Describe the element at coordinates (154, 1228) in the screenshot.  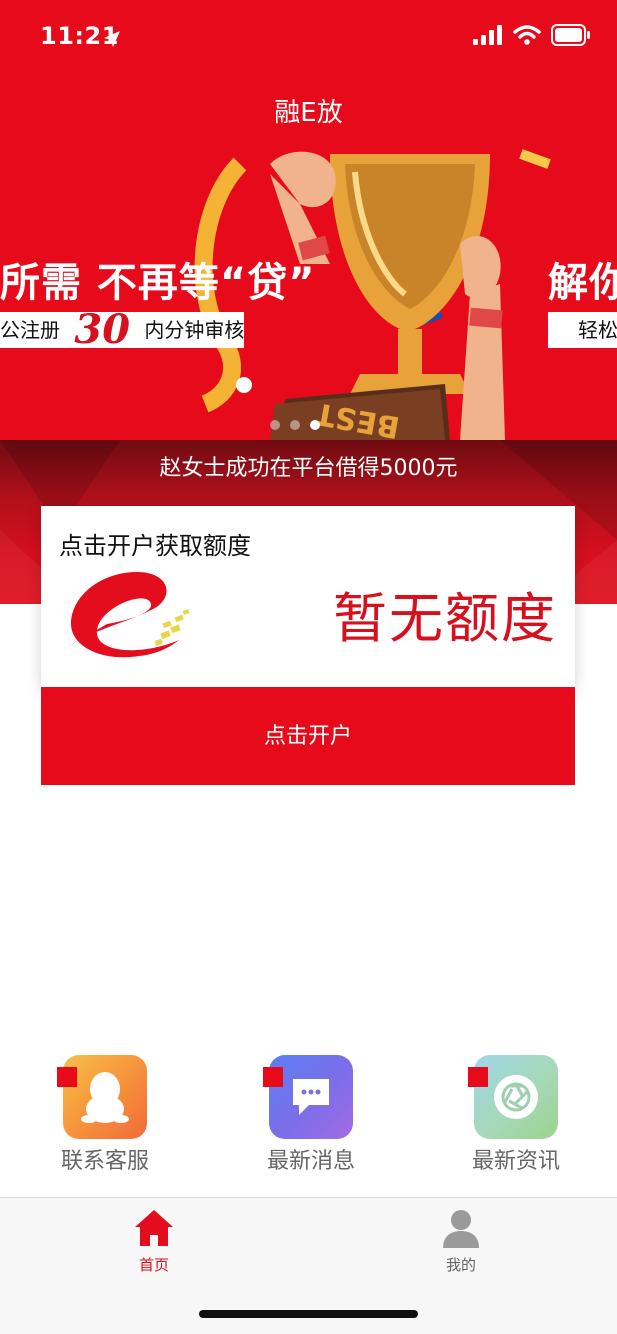
I see `home-icon` at that location.